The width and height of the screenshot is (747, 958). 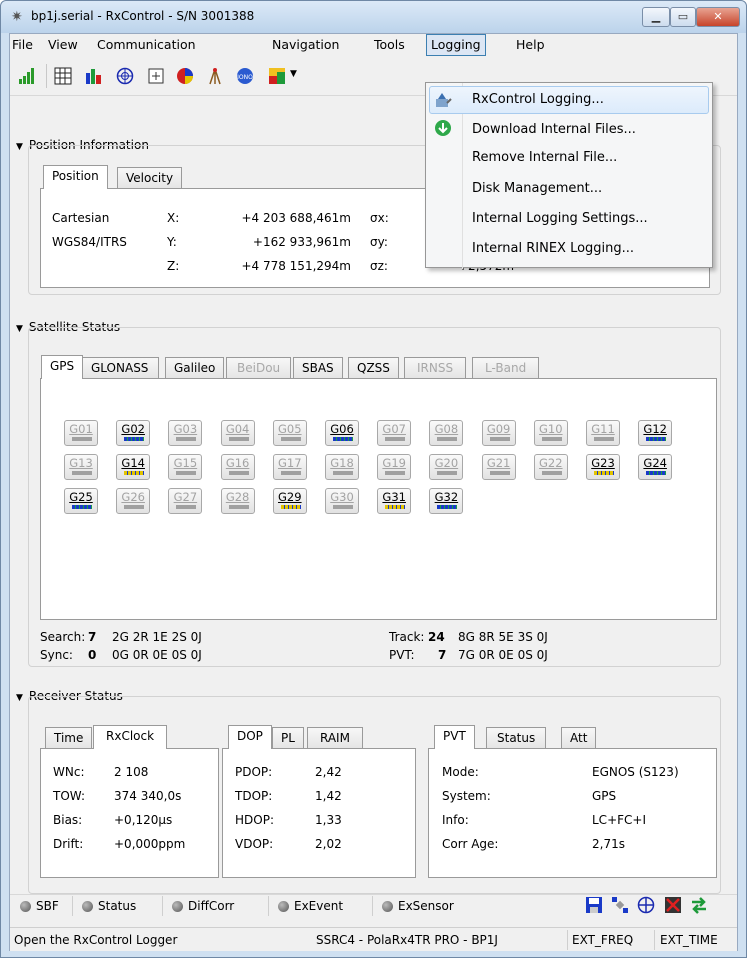 I want to click on tab-irnss: IRNSS, so click(x=435, y=368).